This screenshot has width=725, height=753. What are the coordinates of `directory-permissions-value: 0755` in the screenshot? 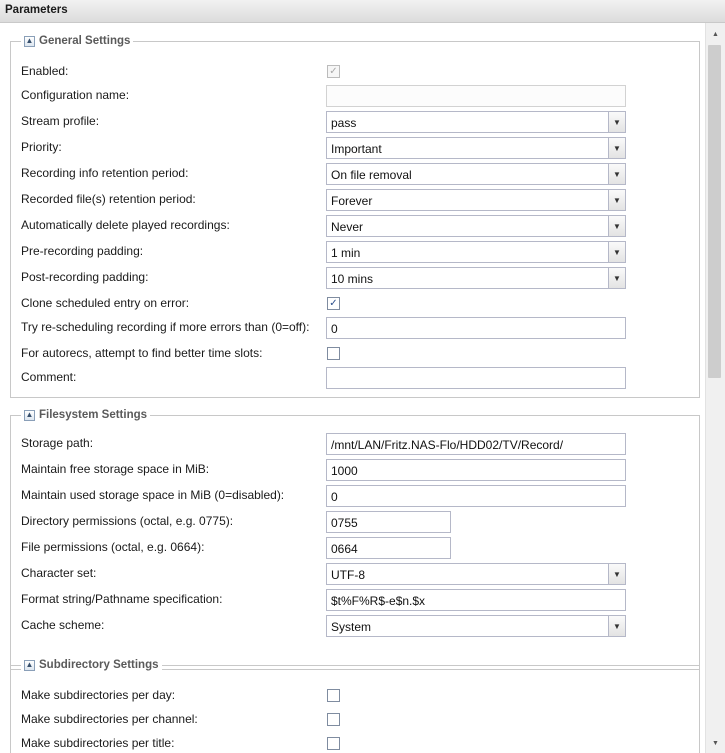 It's located at (344, 523).